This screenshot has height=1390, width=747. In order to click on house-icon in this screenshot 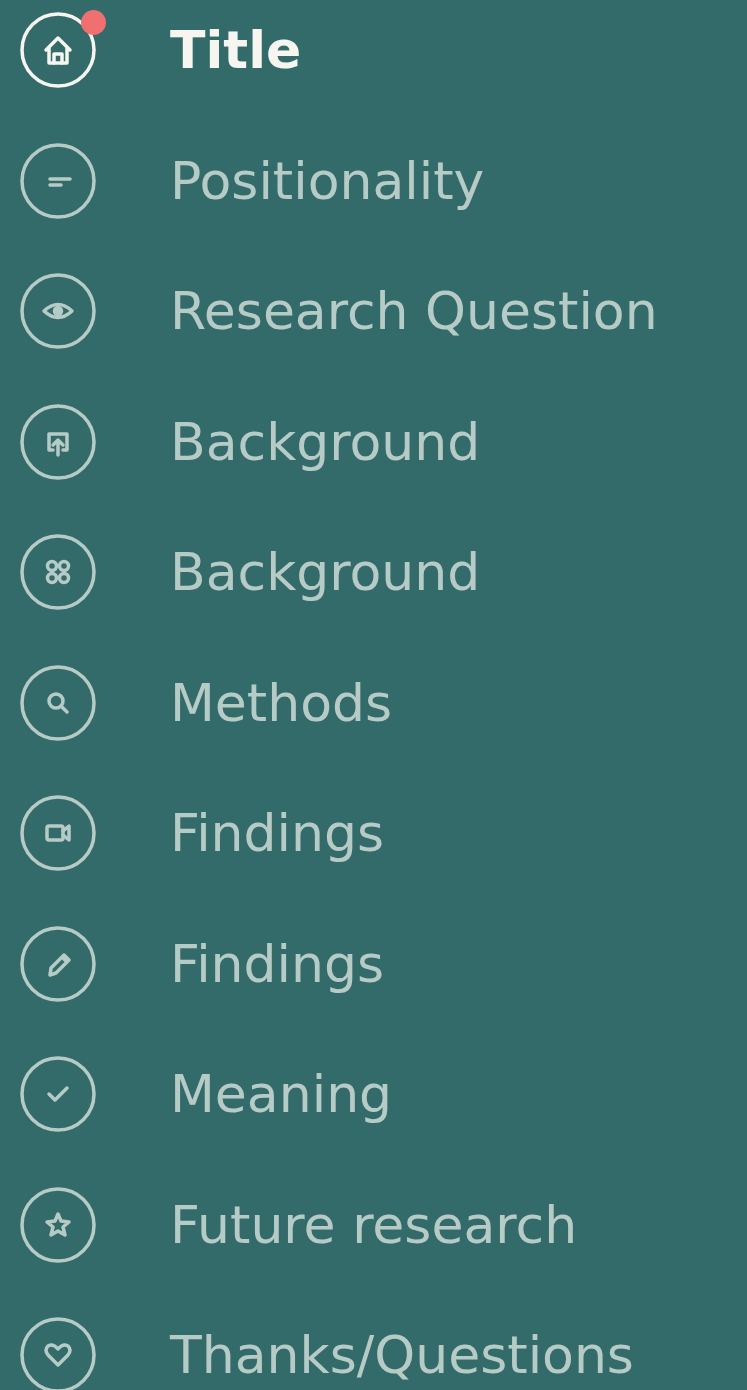, I will do `click(58, 50)`.